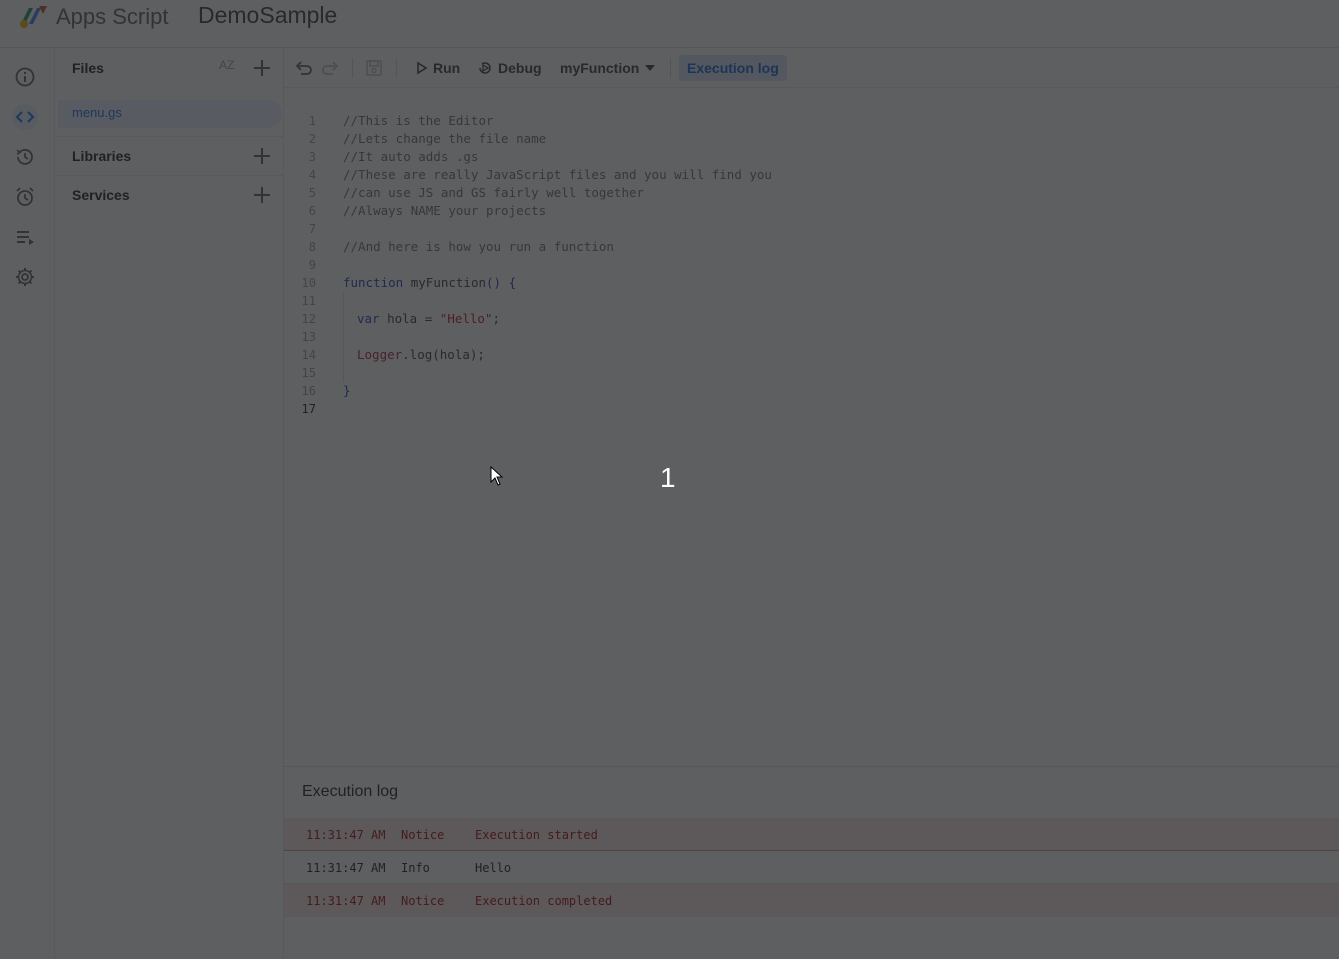 The height and width of the screenshot is (959, 1339). I want to click on code-line: //And here is how you run a function, so click(838, 247).